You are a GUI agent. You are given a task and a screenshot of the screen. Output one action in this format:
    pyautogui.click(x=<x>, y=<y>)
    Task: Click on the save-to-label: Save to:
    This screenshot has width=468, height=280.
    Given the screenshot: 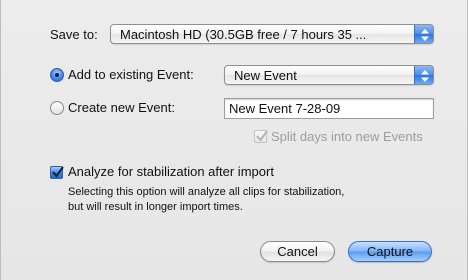 What is the action you would take?
    pyautogui.click(x=74, y=34)
    